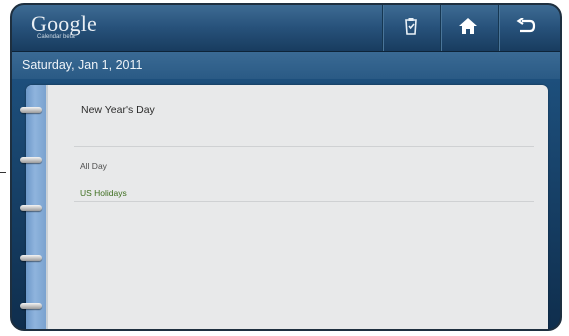 This screenshot has height=336, width=569. Describe the element at coordinates (82, 65) in the screenshot. I see `selected-date: Saturday, Jan 1, 2011` at that location.